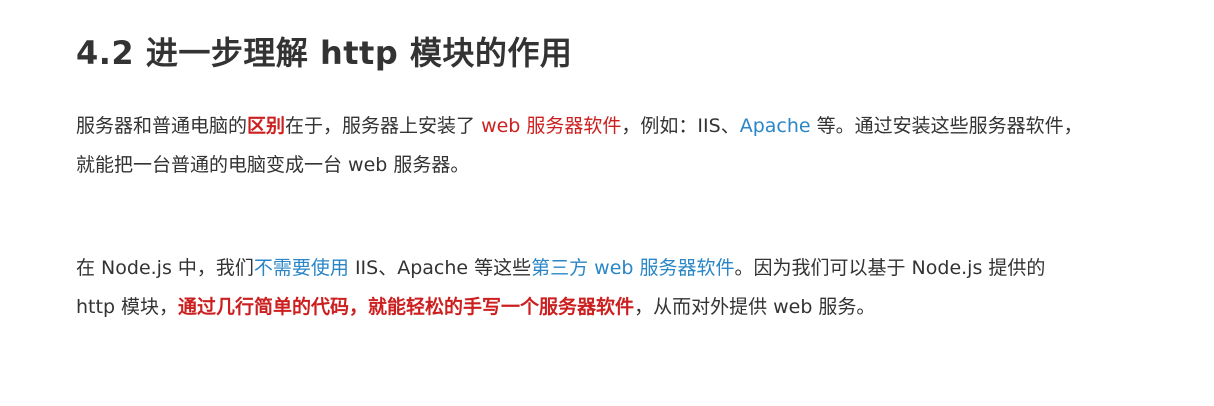  Describe the element at coordinates (165, 268) in the screenshot. I see `text-run: 在 Node.js 中，我们` at that location.